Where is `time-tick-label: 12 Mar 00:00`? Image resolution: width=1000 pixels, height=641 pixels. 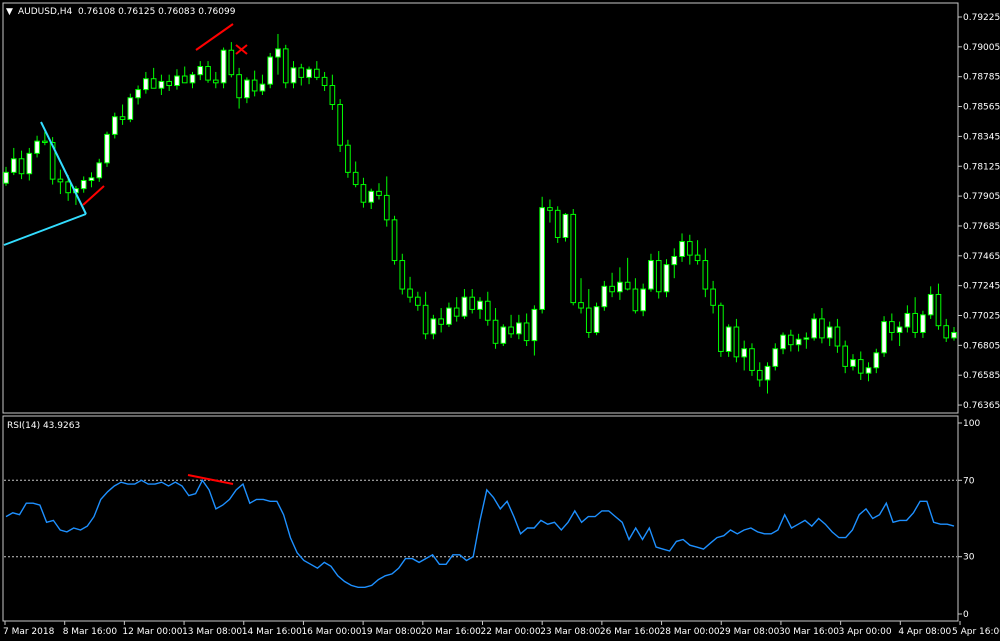
time-tick-label: 12 Mar 00:00 is located at coordinates (152, 632).